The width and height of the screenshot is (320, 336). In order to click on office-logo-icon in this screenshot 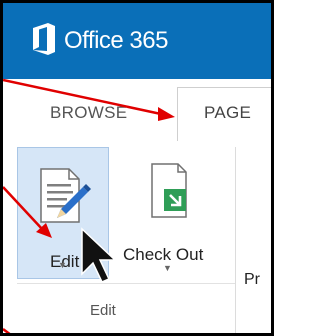, I will do `click(48, 41)`.